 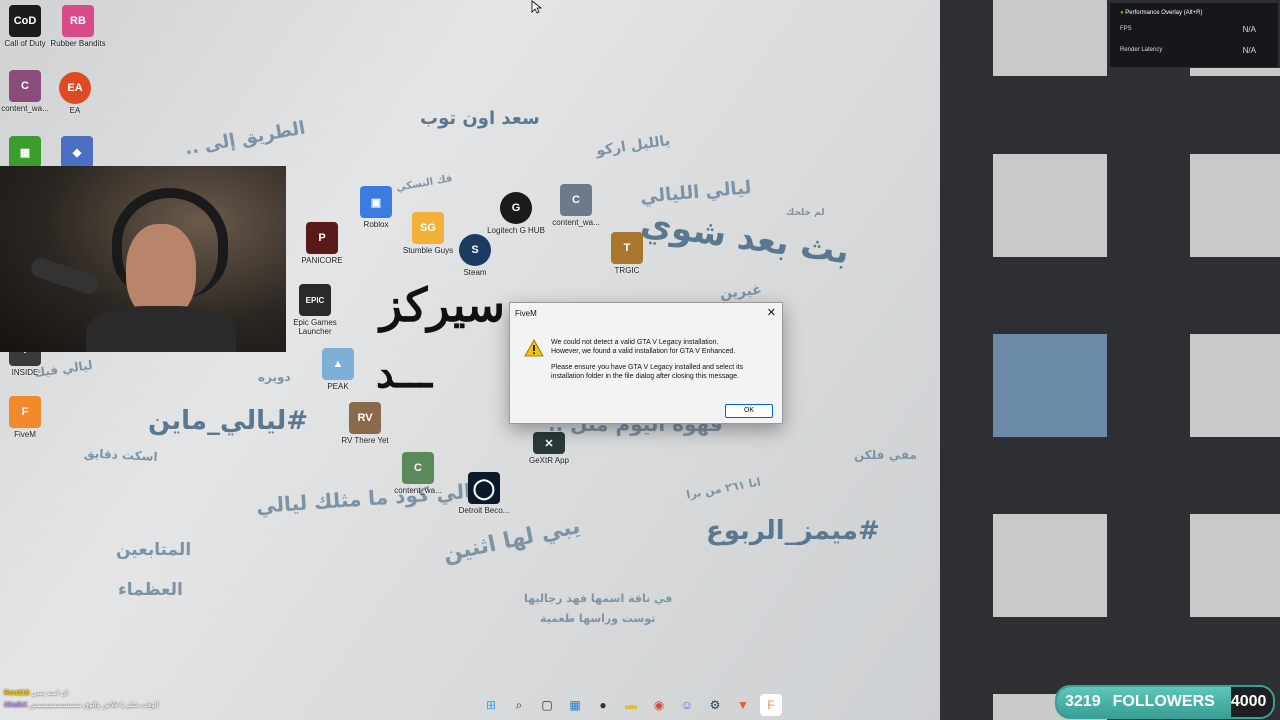 I want to click on followers-label: FOLLOWERS, so click(x=1163, y=701).